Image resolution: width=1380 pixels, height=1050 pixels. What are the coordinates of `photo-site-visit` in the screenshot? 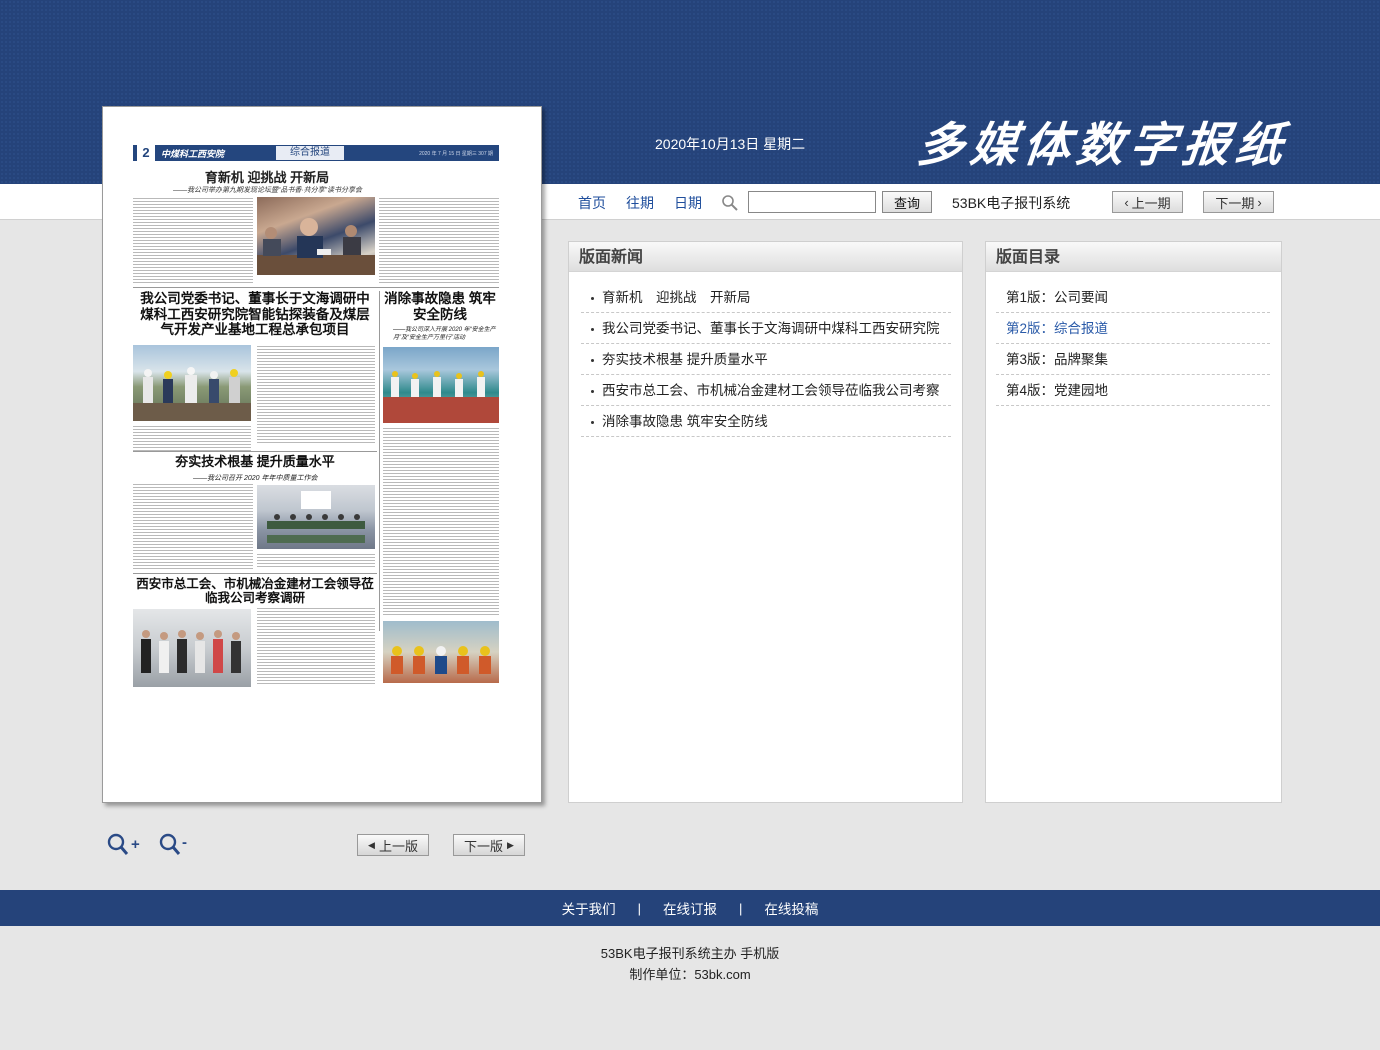 It's located at (192, 383).